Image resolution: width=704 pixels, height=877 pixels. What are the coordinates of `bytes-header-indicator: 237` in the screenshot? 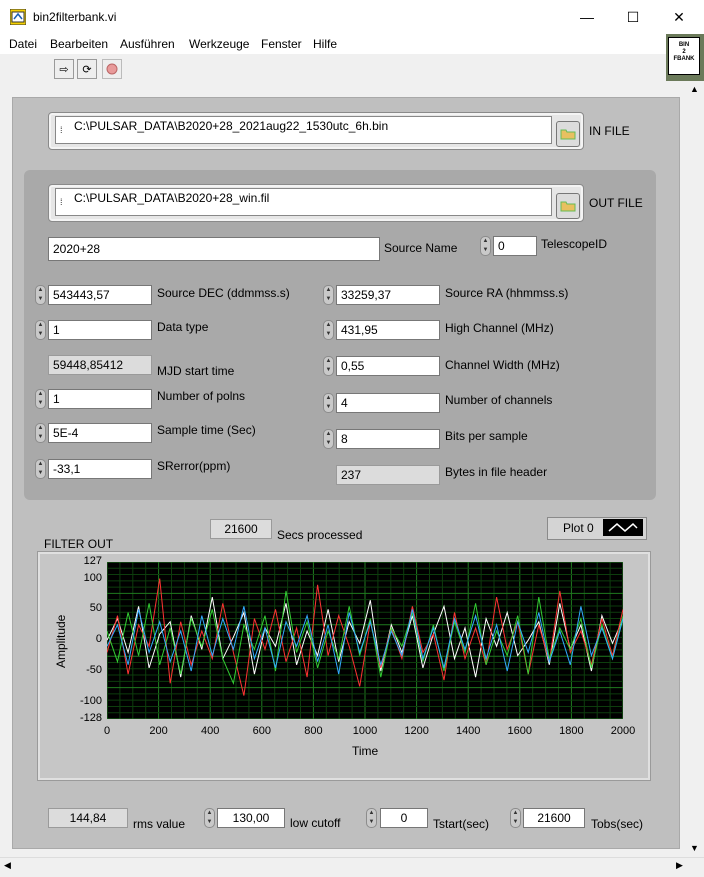 It's located at (388, 475).